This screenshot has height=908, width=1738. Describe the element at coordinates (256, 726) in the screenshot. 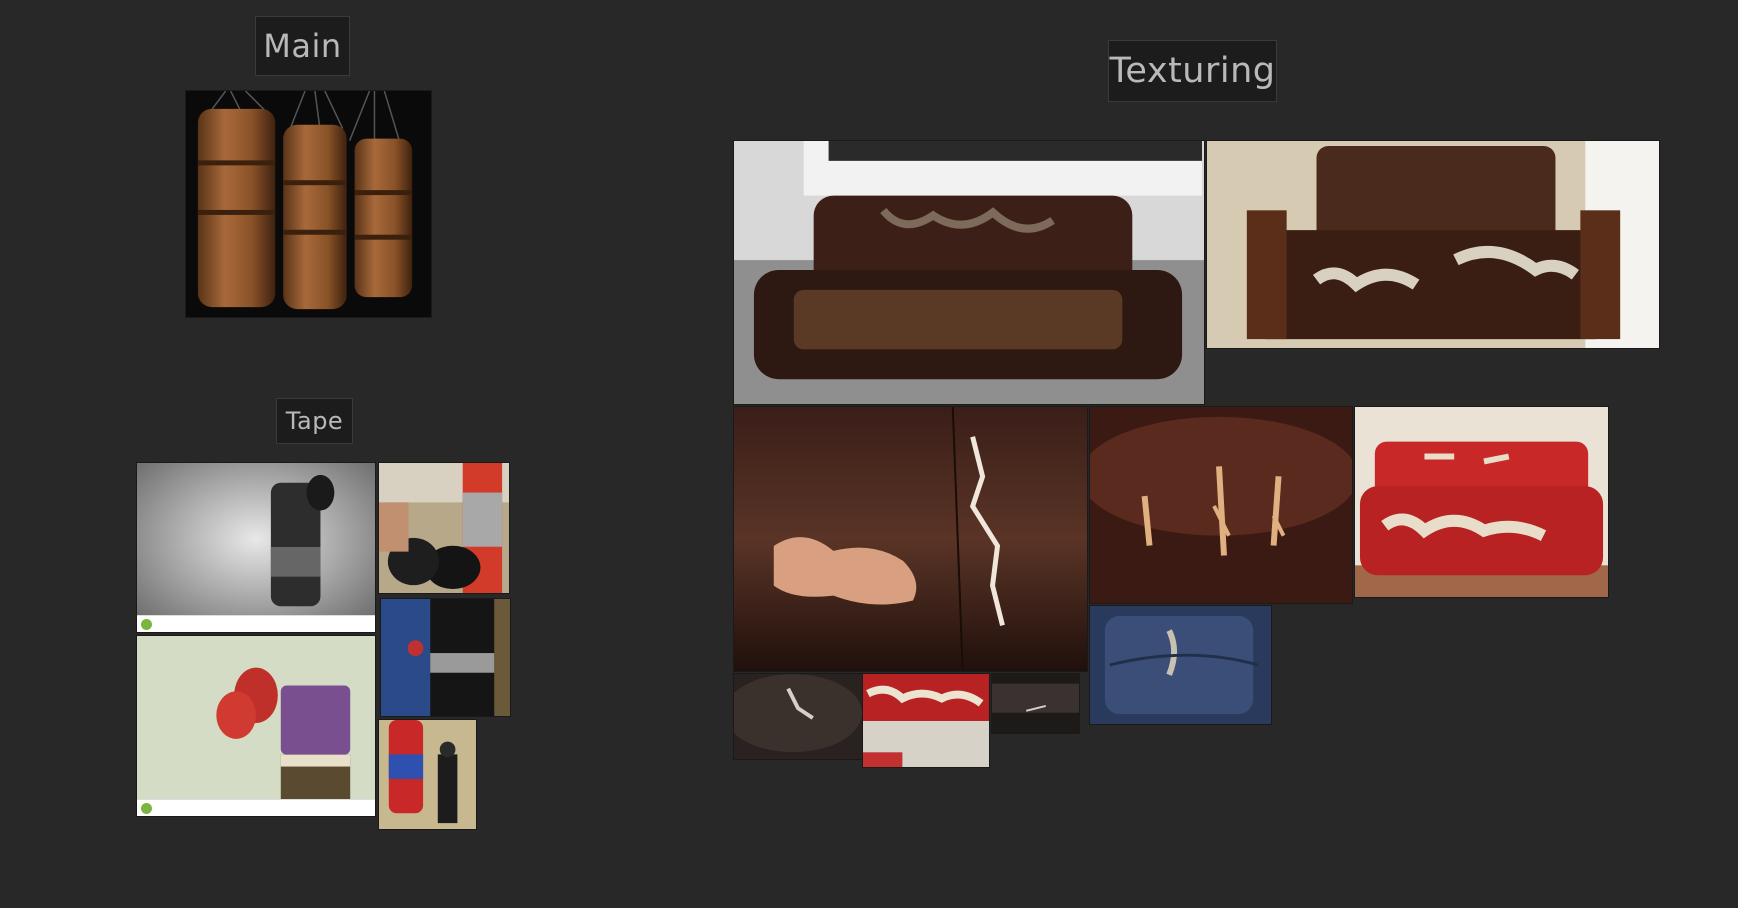

I see `tape-gloves-purple-bag-image` at that location.